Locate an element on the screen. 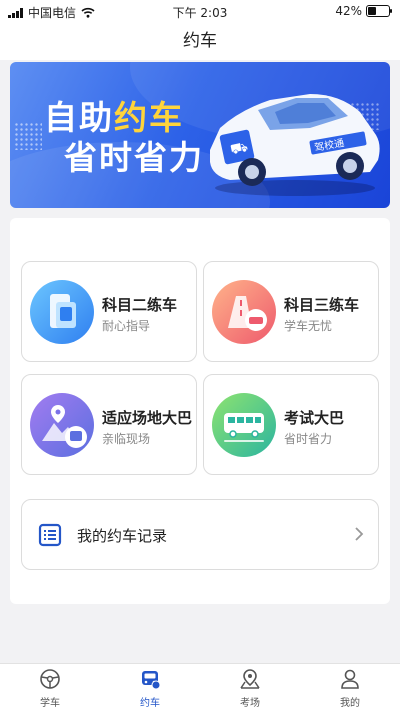 This screenshot has width=400, height=711. tab-exam-site: 考场 is located at coordinates (250, 687).